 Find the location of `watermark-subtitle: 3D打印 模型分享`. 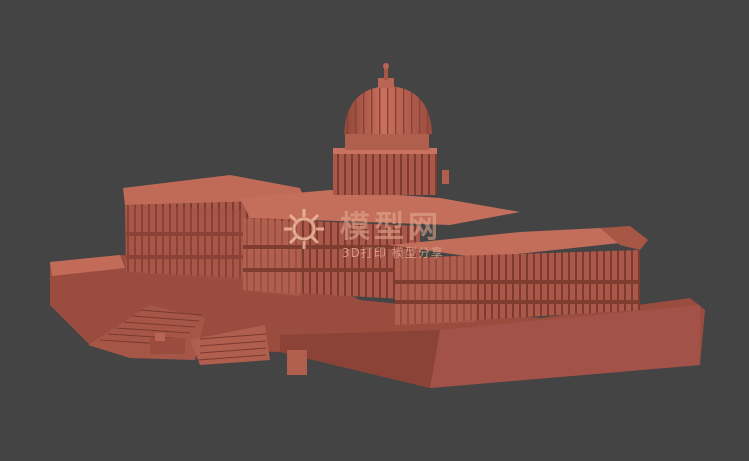

watermark-subtitle: 3D打印 模型分享 is located at coordinates (393, 253).